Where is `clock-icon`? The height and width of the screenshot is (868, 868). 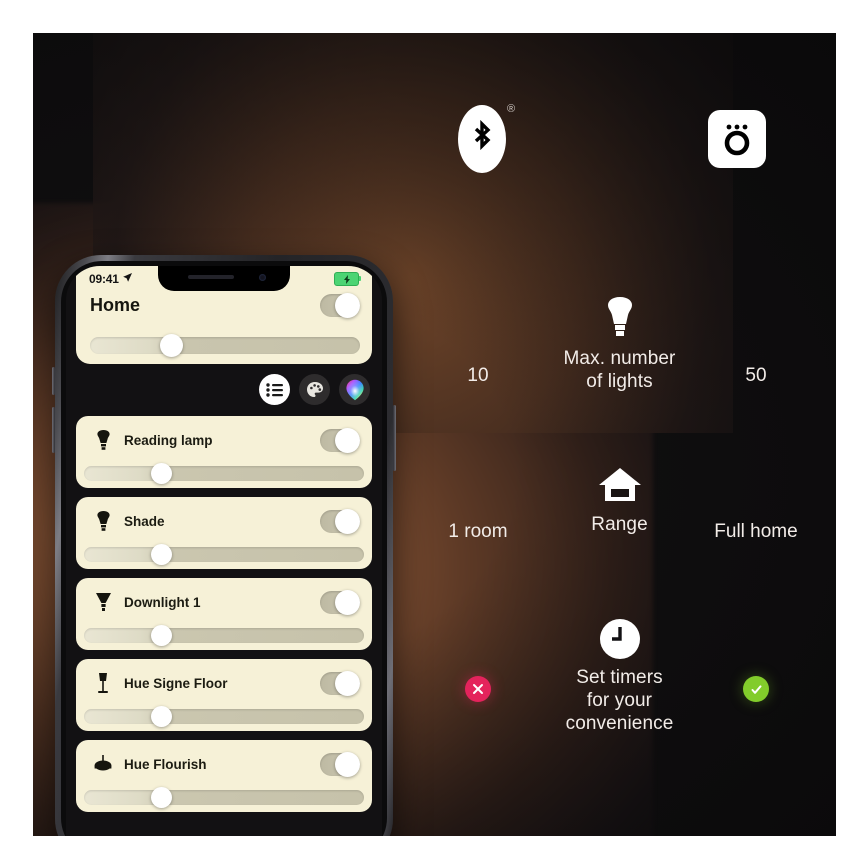 clock-icon is located at coordinates (620, 639).